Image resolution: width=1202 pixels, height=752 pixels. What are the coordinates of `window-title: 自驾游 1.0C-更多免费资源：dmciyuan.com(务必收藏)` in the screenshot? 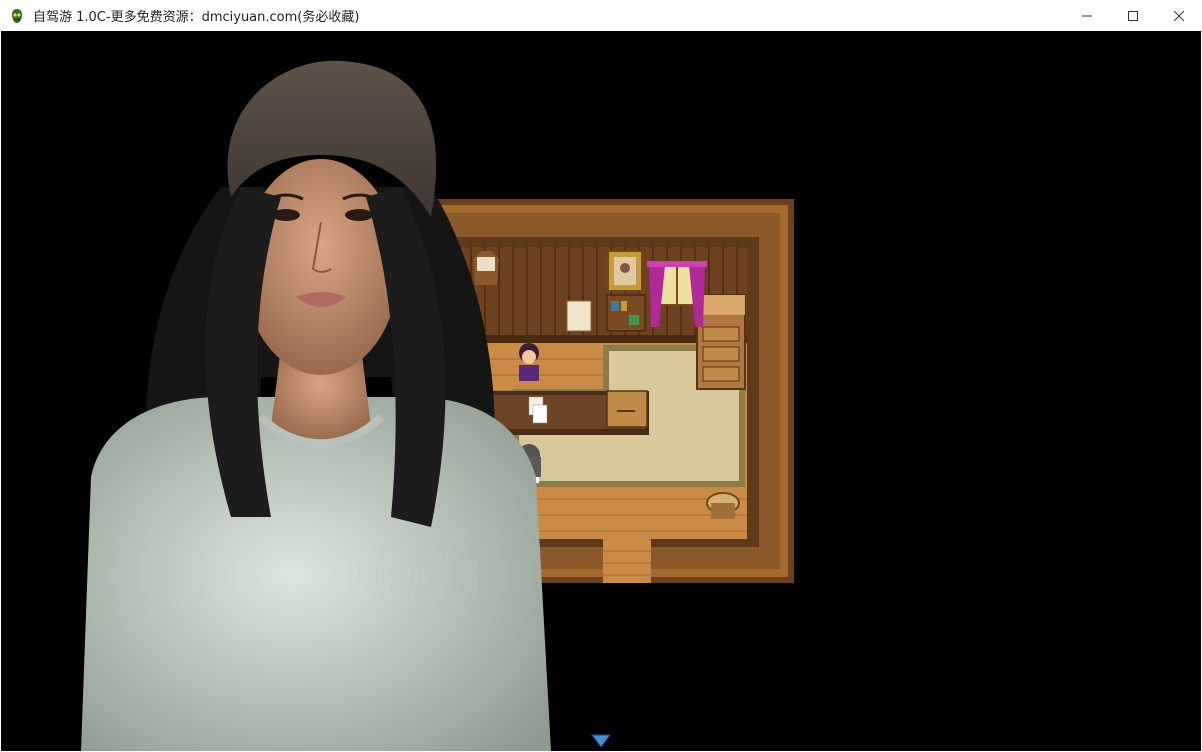 It's located at (196, 17).